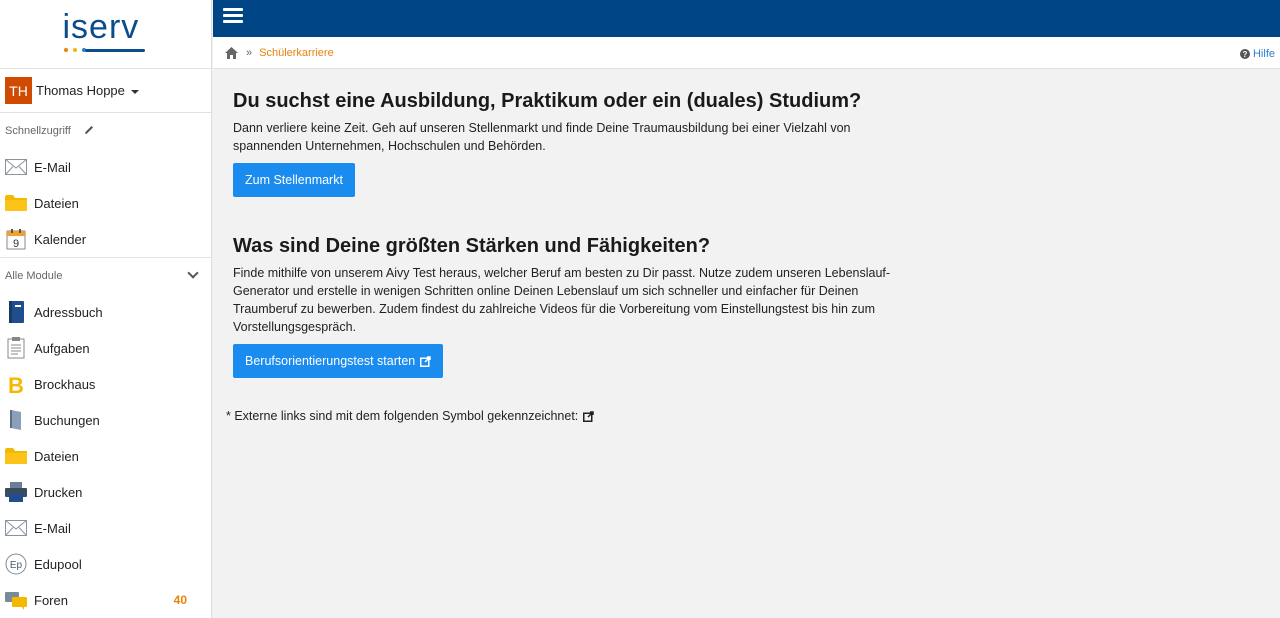 This screenshot has height=618, width=1280. Describe the element at coordinates (114, 50) in the screenshot. I see `logo-underline` at that location.